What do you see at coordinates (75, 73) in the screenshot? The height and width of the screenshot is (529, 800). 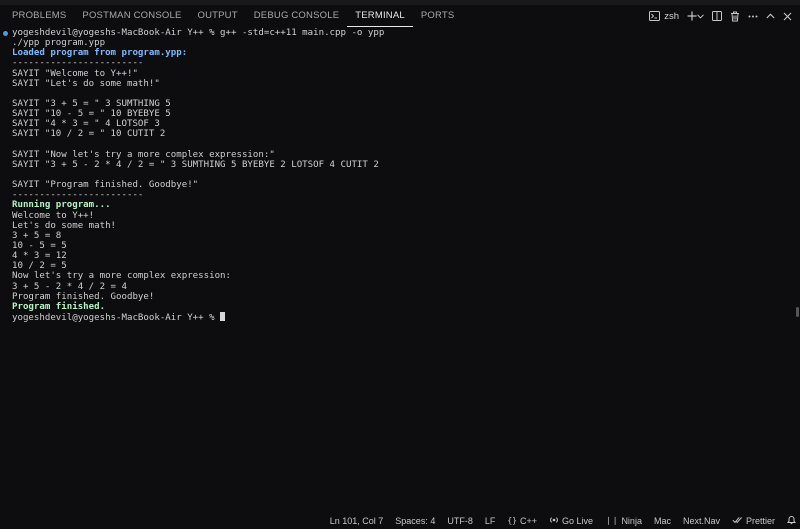 I see `terminal-line-text: SAYIT "Welcome to Y++!"` at bounding box center [75, 73].